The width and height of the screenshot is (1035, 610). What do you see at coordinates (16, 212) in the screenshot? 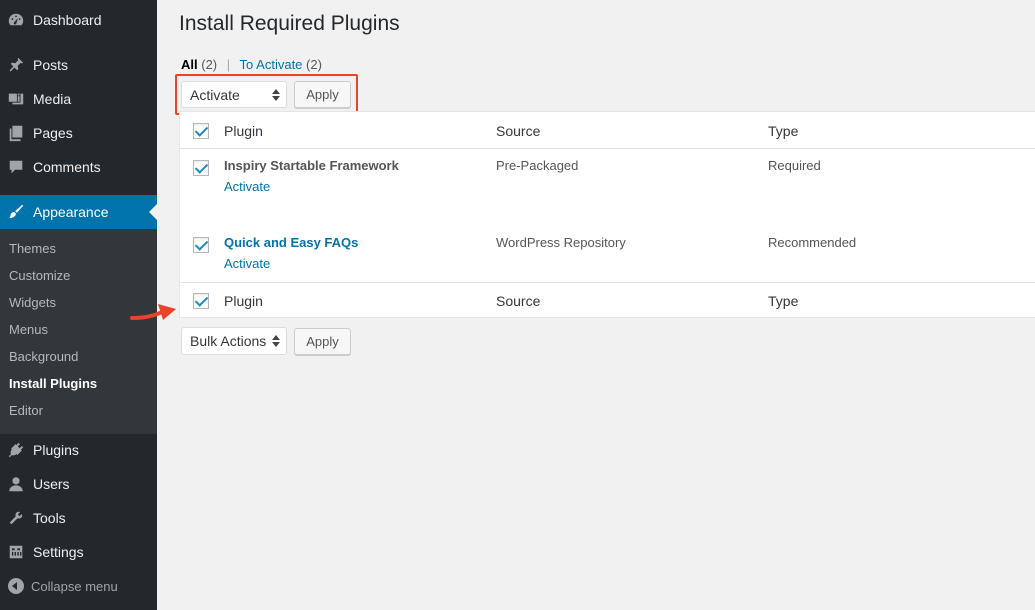
I see `brush-icon` at bounding box center [16, 212].